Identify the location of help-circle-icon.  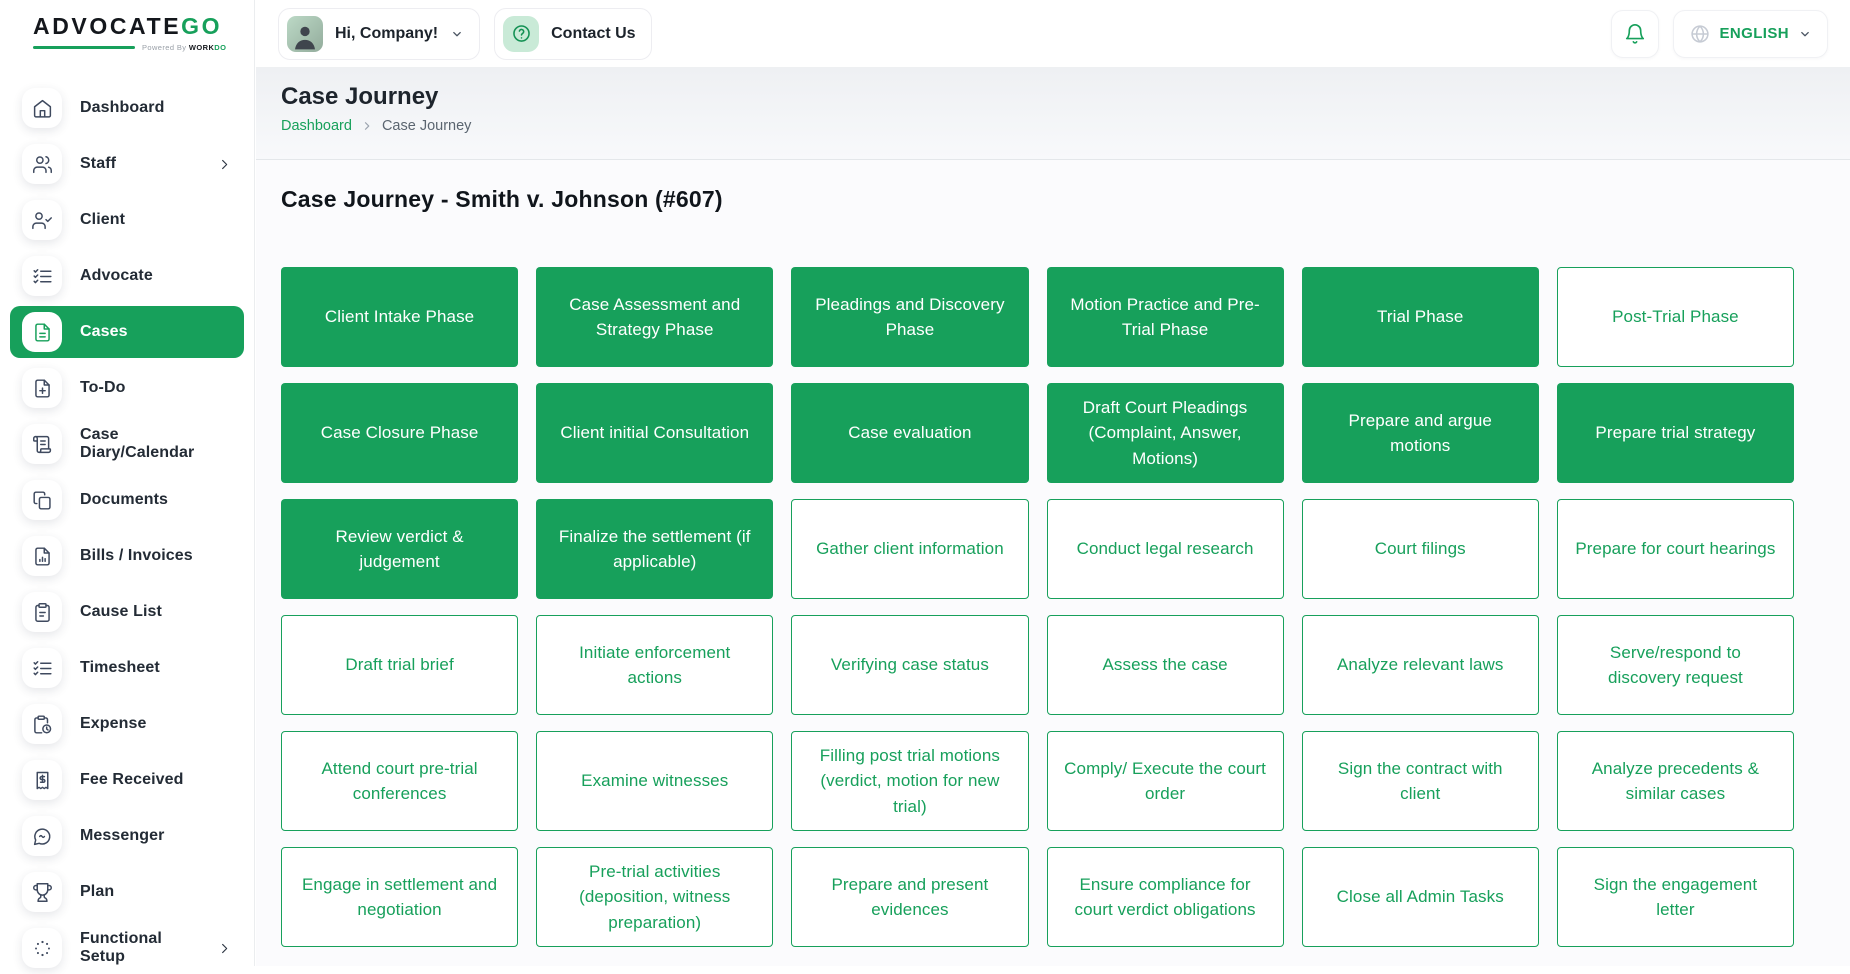
(521, 34).